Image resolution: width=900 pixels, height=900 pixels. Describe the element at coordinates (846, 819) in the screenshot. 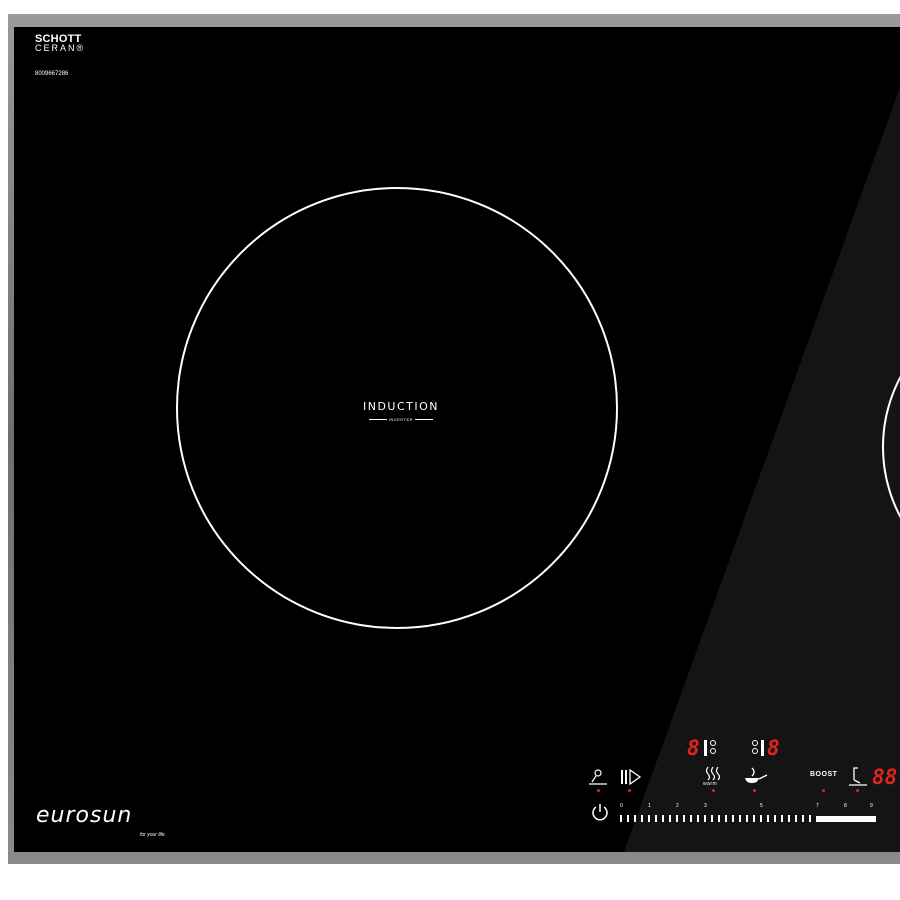

I see `slider-bar` at that location.